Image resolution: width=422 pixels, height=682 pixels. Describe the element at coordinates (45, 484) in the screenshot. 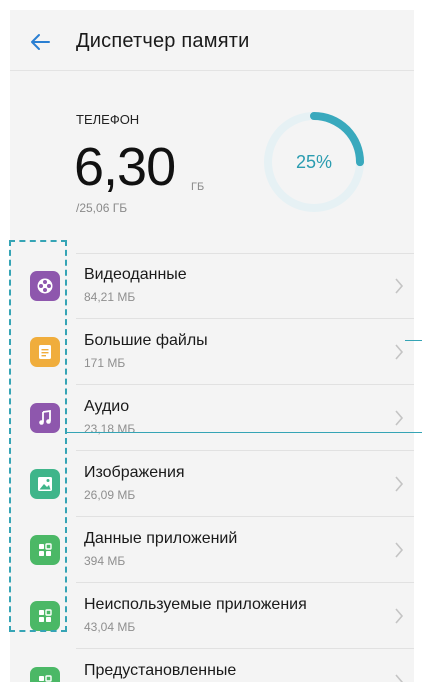

I see `image-icon` at that location.